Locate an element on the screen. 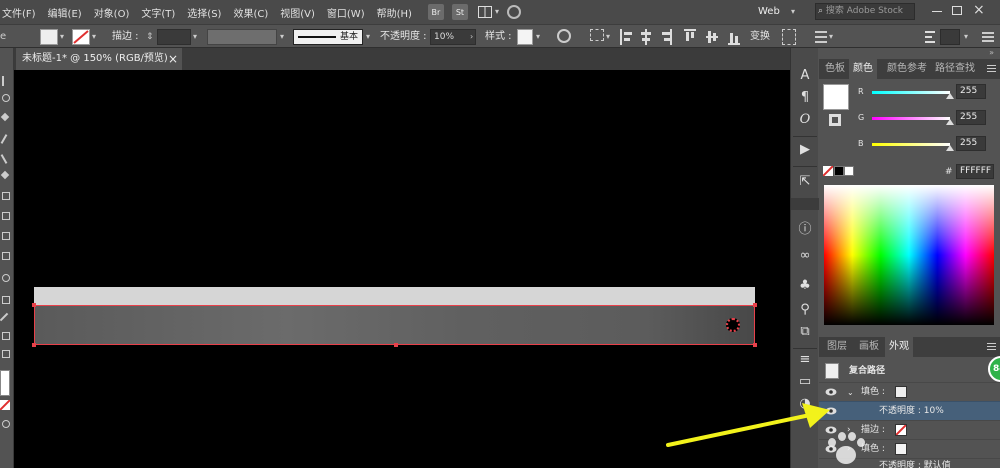 Image resolution: width=1000 pixels, height=468 pixels. document-tab: 未标题-1* @ 150% (RGB/预览) × is located at coordinates (99, 59).